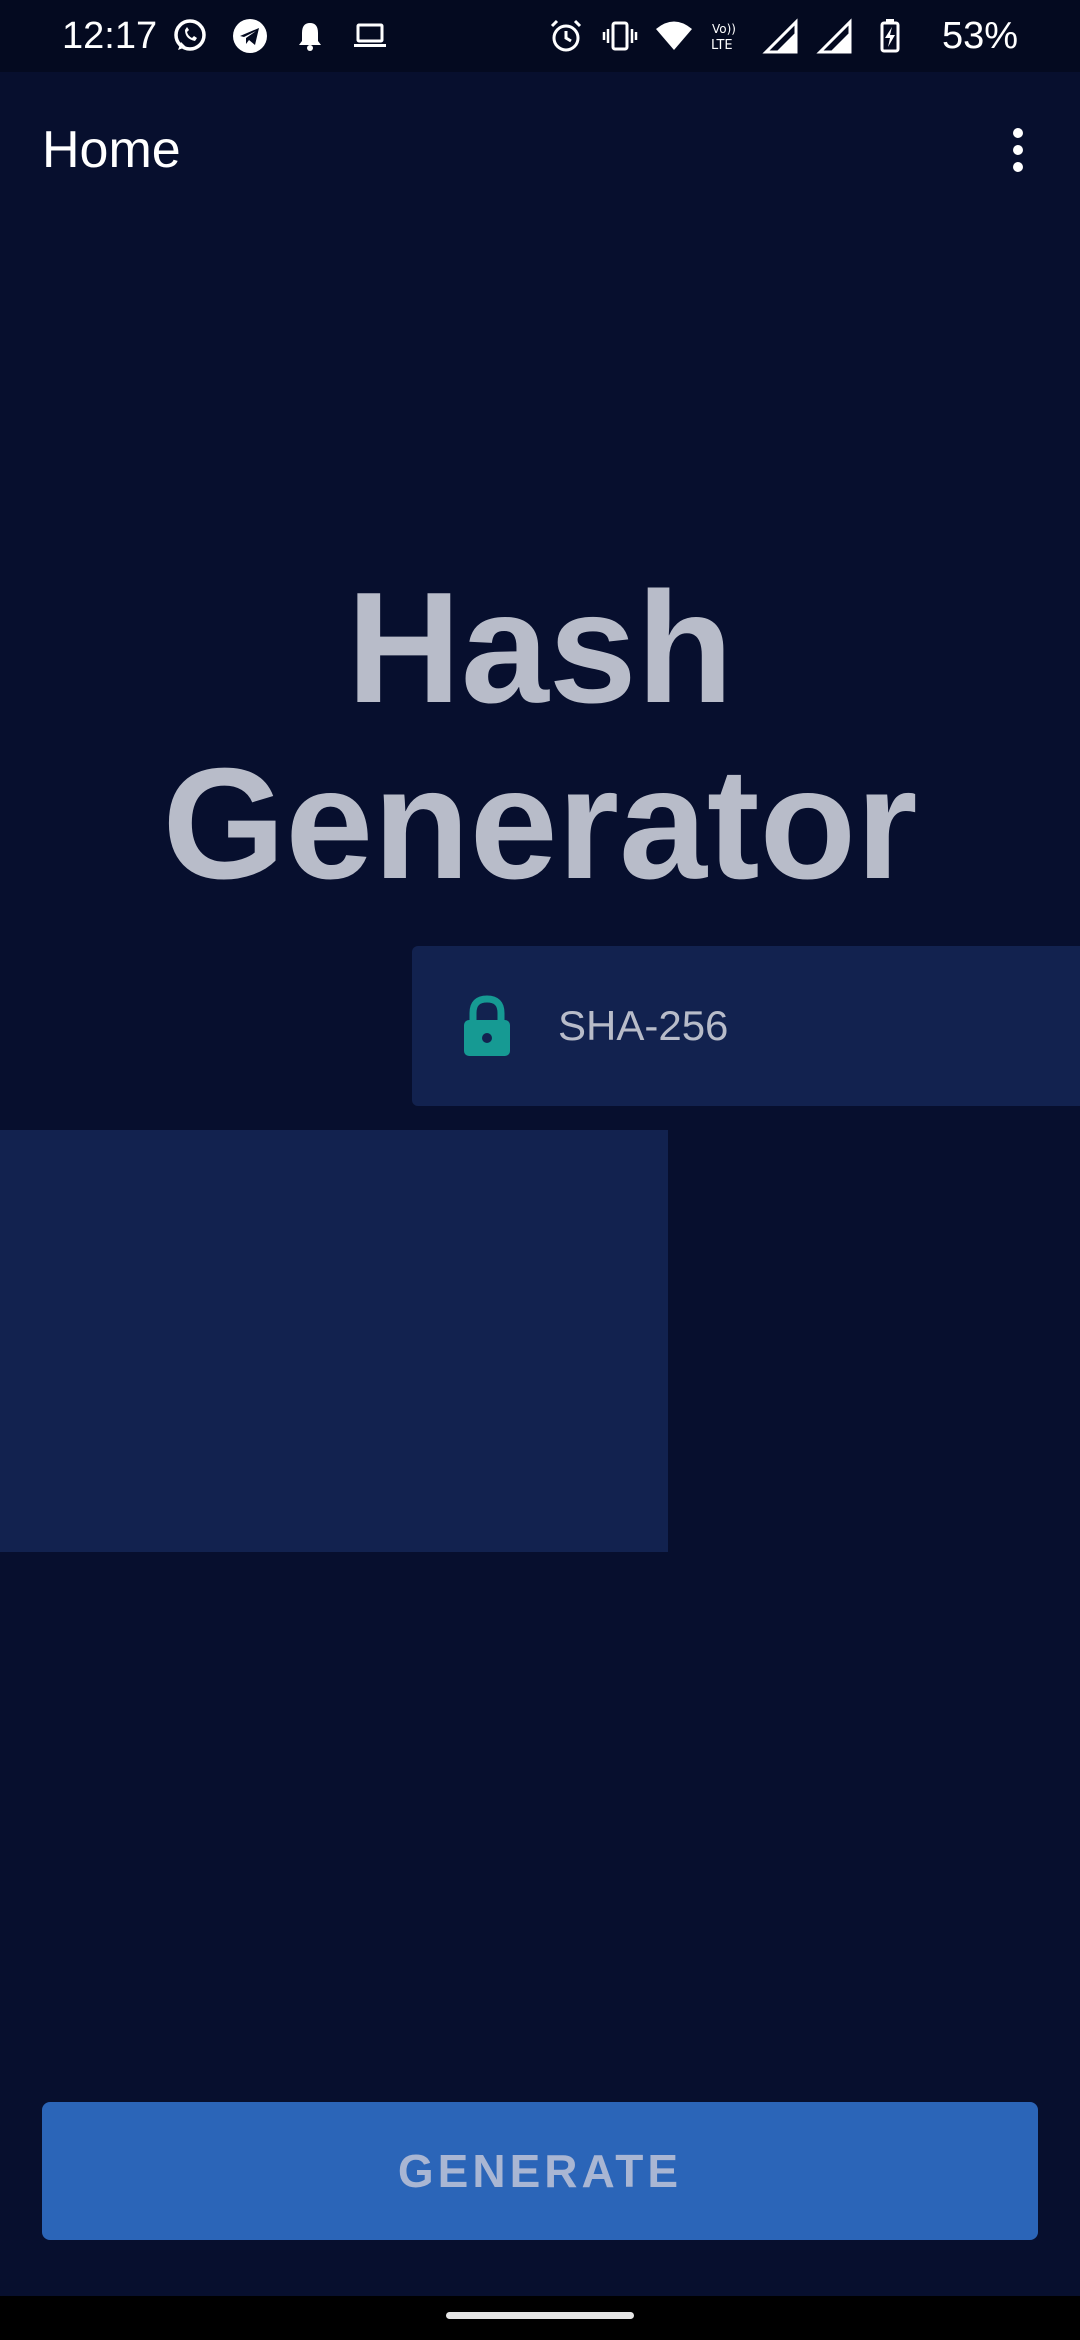 The height and width of the screenshot is (2340, 1080). I want to click on vibrate-icon, so click(620, 36).